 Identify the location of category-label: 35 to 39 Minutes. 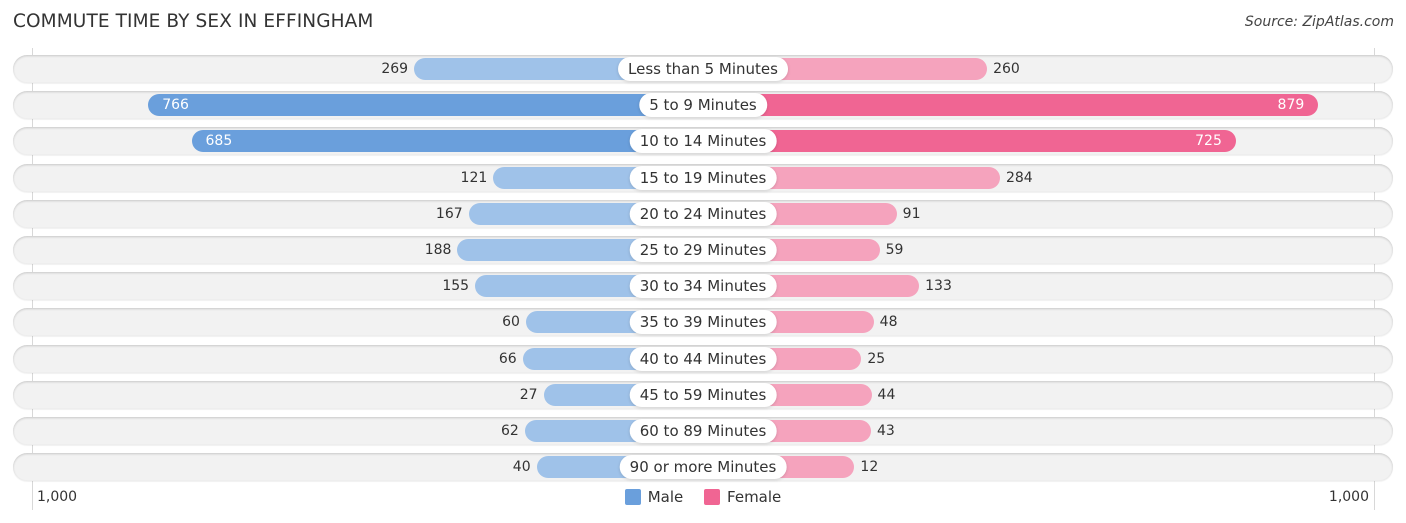
(703, 322).